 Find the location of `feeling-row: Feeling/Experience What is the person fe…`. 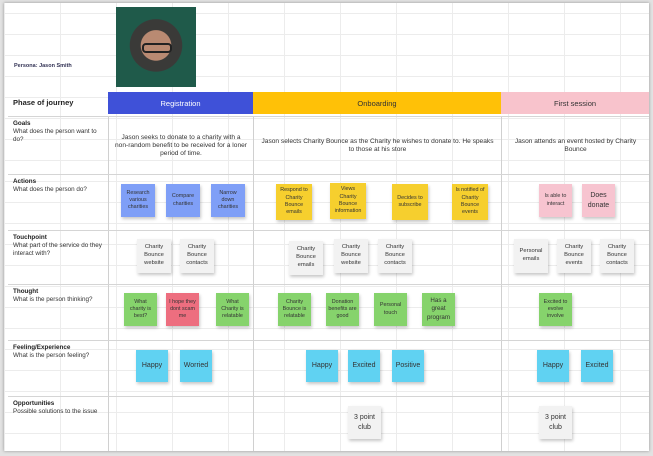

feeling-row: Feeling/Experience What is the person fe… is located at coordinates (328, 368).